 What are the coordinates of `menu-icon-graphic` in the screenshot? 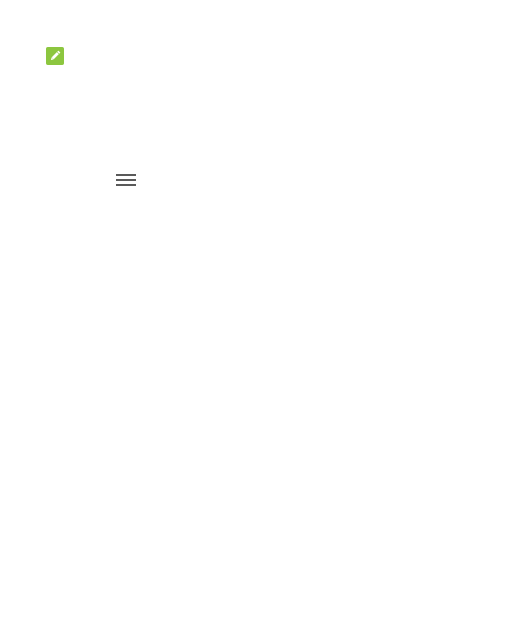 It's located at (126, 180).